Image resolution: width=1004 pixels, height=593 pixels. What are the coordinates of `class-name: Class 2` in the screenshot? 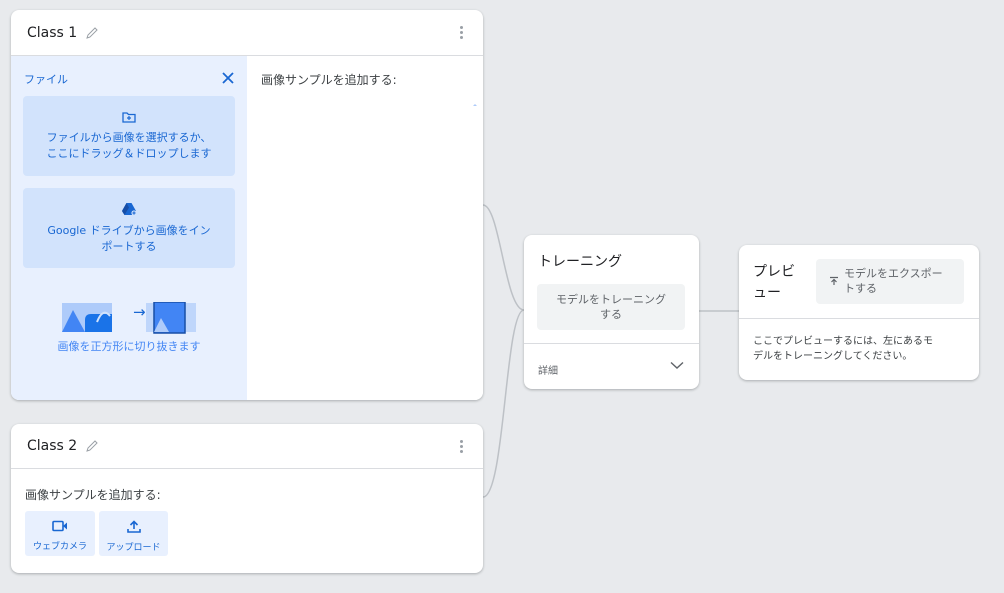 It's located at (52, 446).